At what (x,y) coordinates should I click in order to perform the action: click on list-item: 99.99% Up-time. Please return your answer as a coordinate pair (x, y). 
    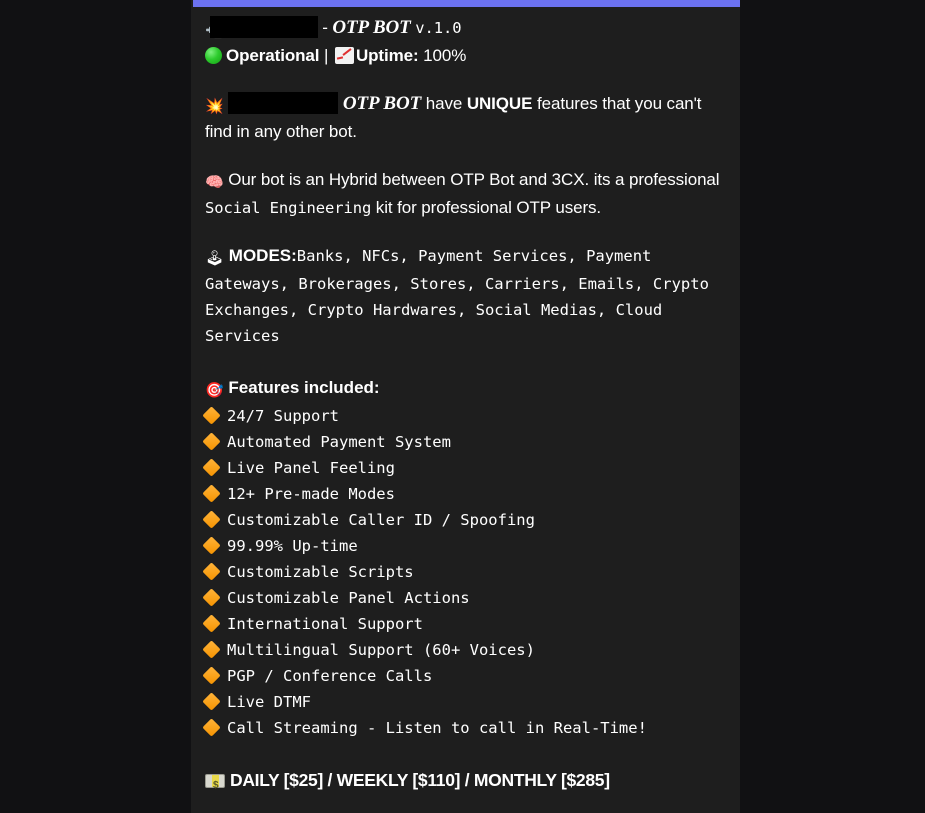
    Looking at the image, I should click on (464, 546).